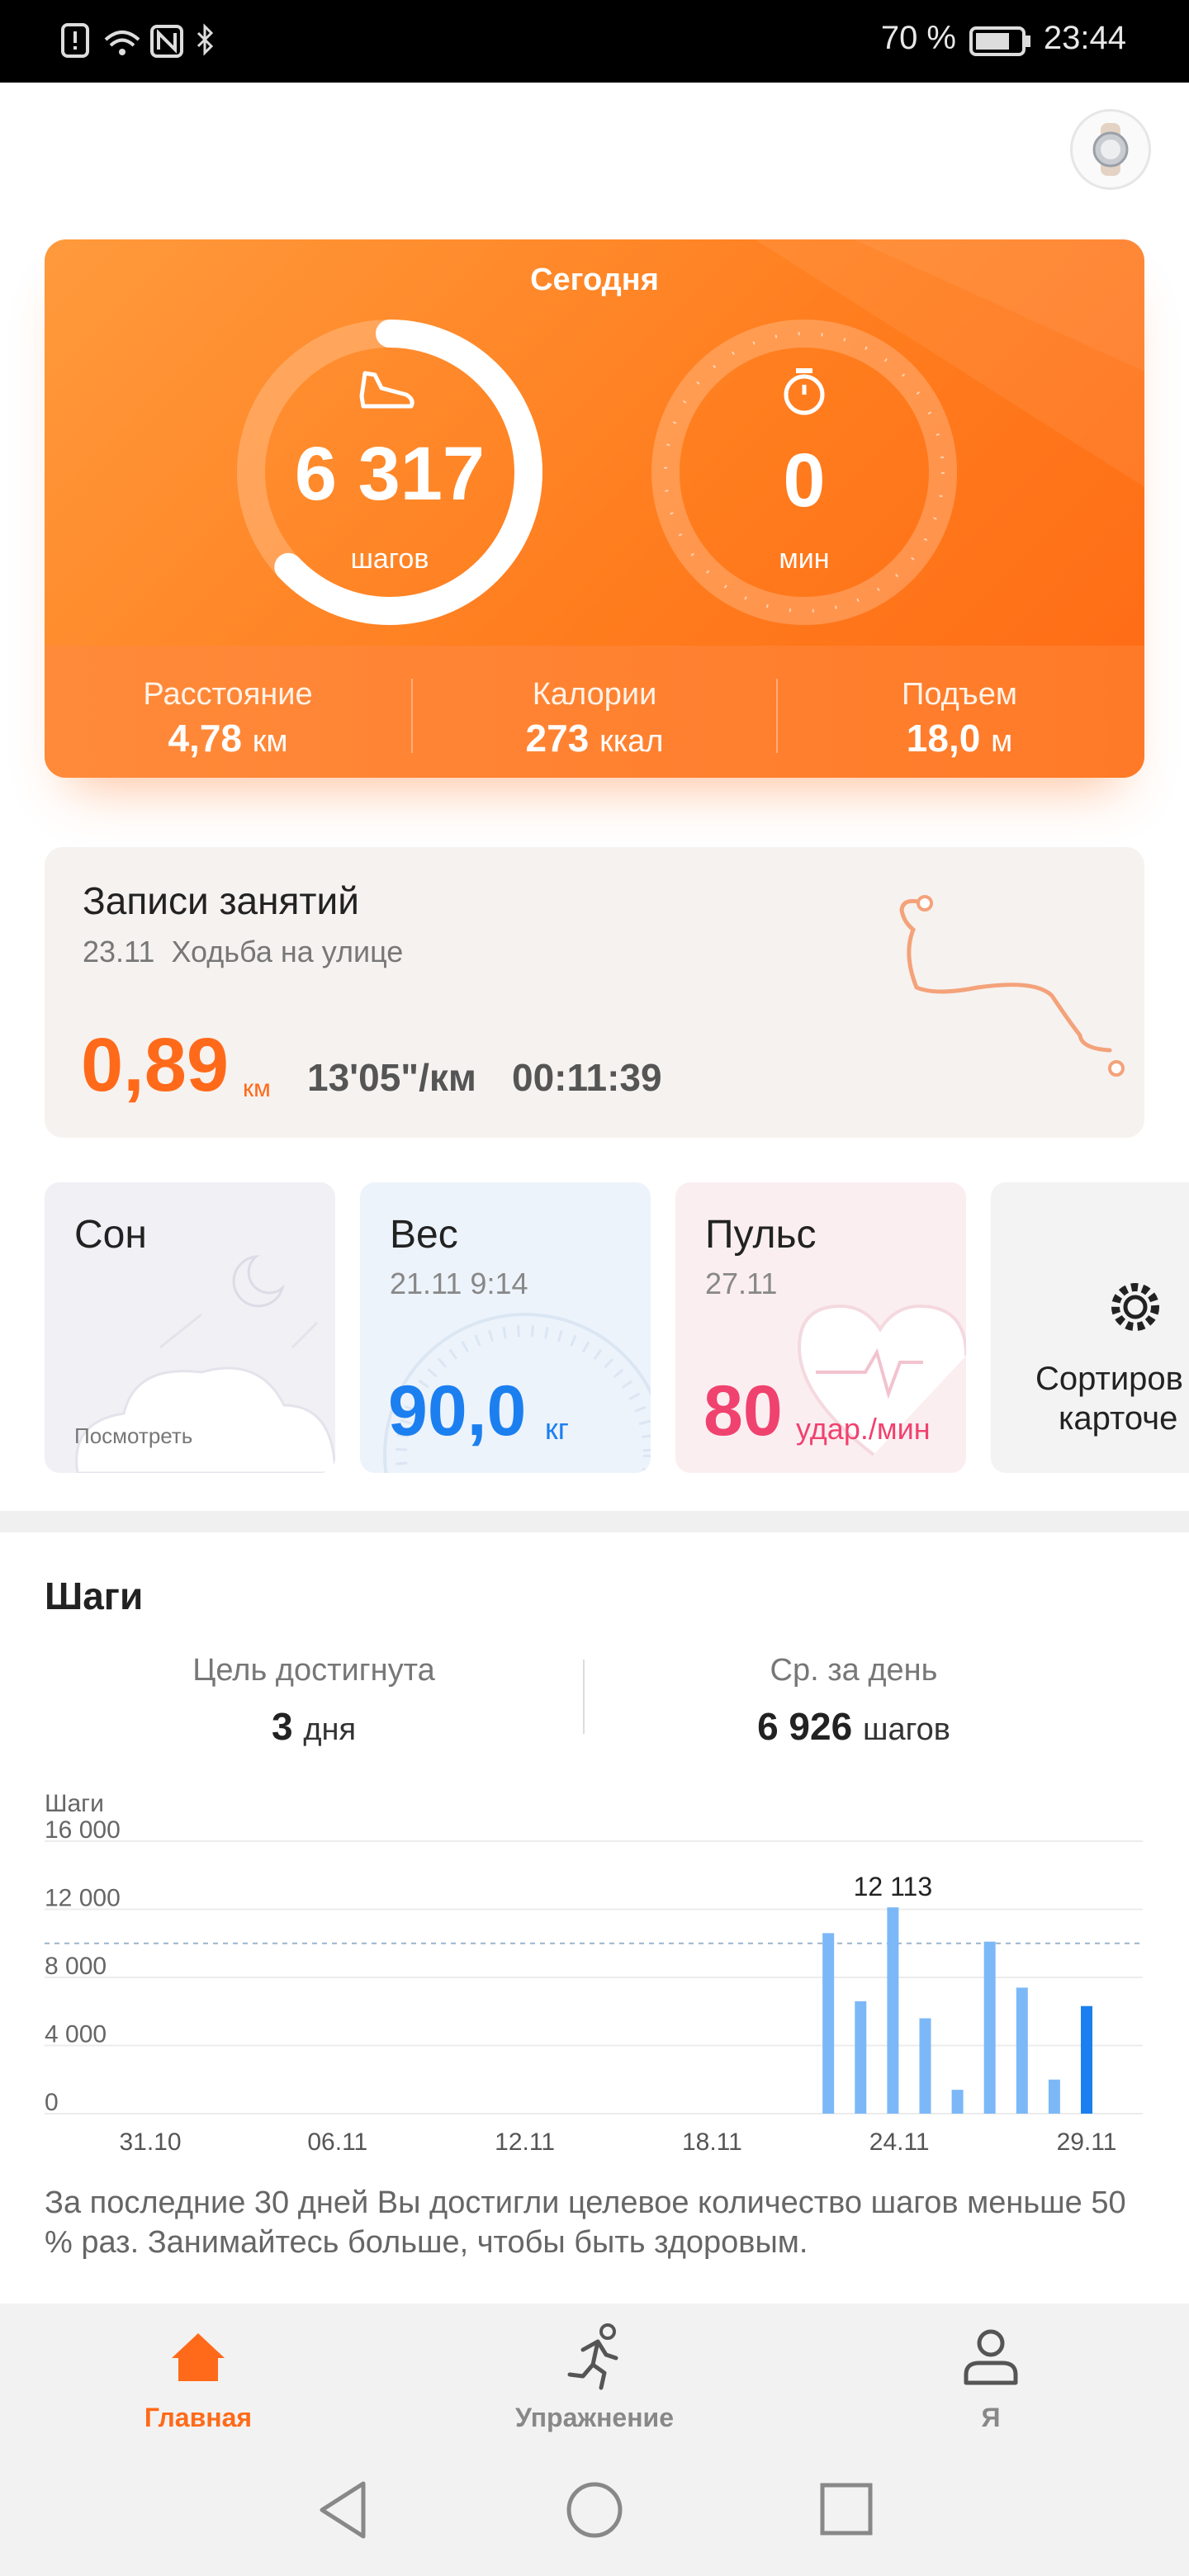 The height and width of the screenshot is (2576, 1189). What do you see at coordinates (804, 559) in the screenshot?
I see `active-minutes-unit: мин` at bounding box center [804, 559].